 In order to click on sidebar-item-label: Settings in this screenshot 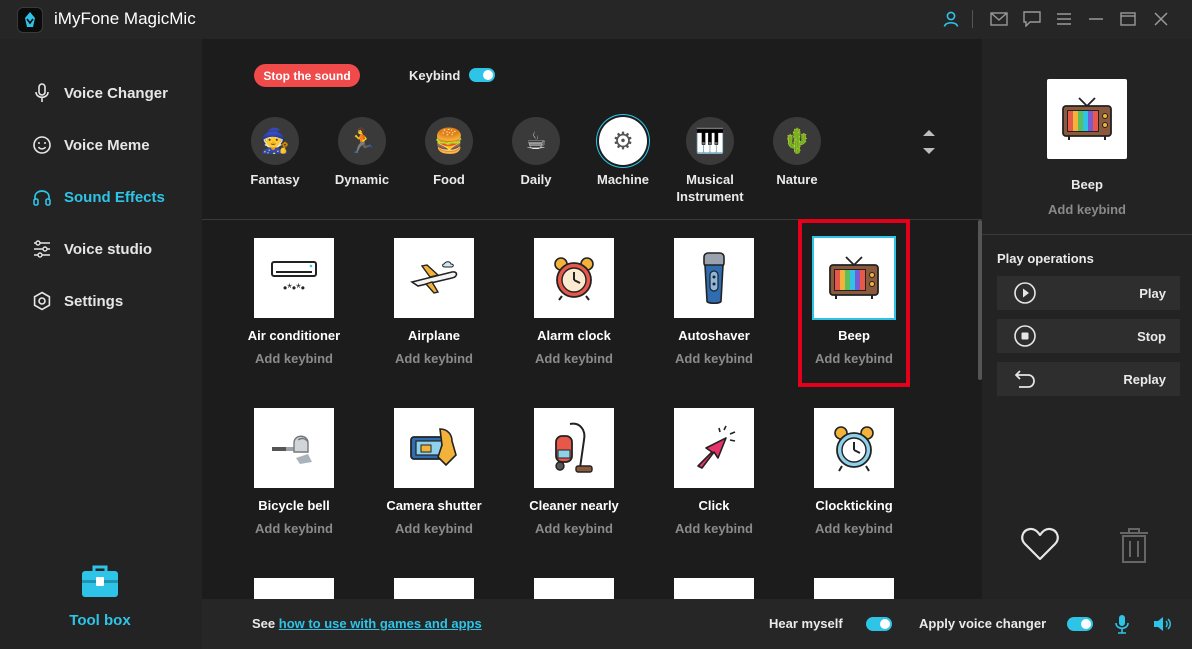, I will do `click(94, 301)`.